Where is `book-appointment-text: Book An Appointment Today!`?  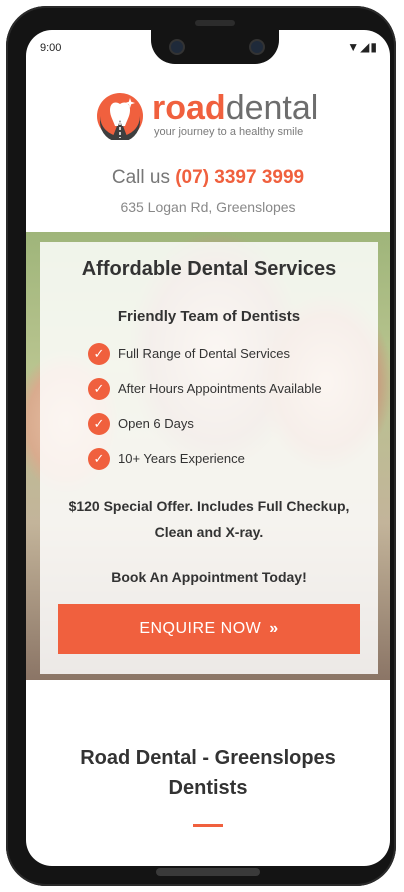 book-appointment-text: Book An Appointment Today! is located at coordinates (209, 577).